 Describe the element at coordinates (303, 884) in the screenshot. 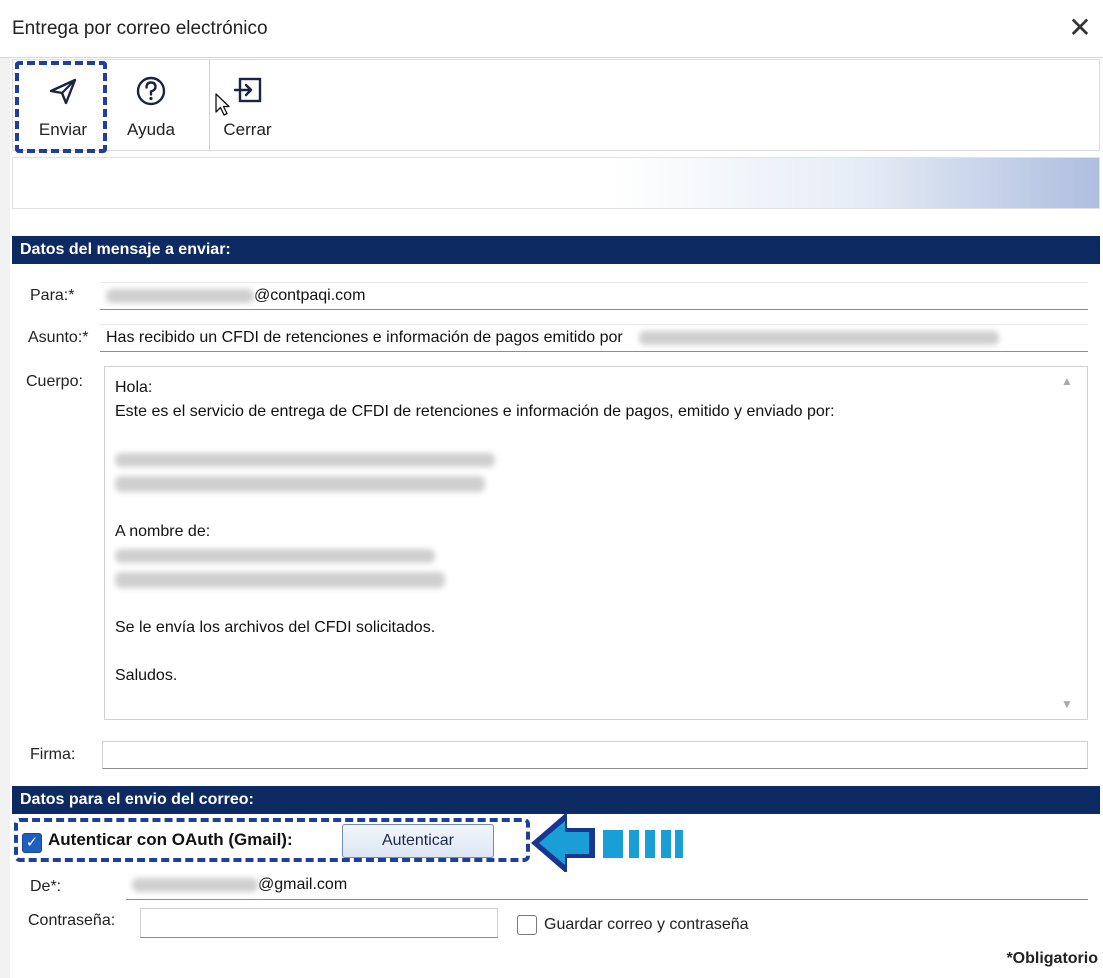

I see `from-field-value: @gmail.com` at that location.